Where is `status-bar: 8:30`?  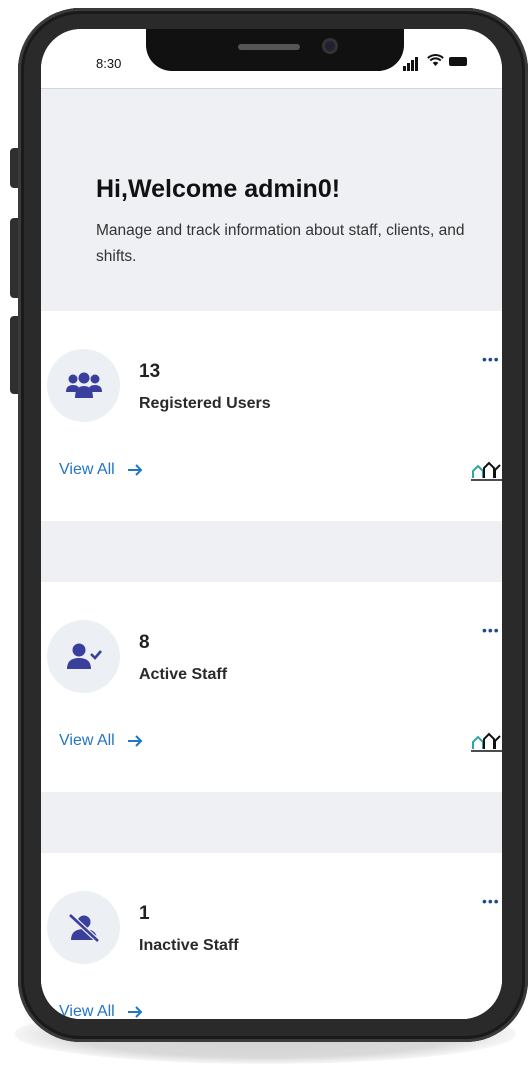 status-bar: 8:30 is located at coordinates (271, 59).